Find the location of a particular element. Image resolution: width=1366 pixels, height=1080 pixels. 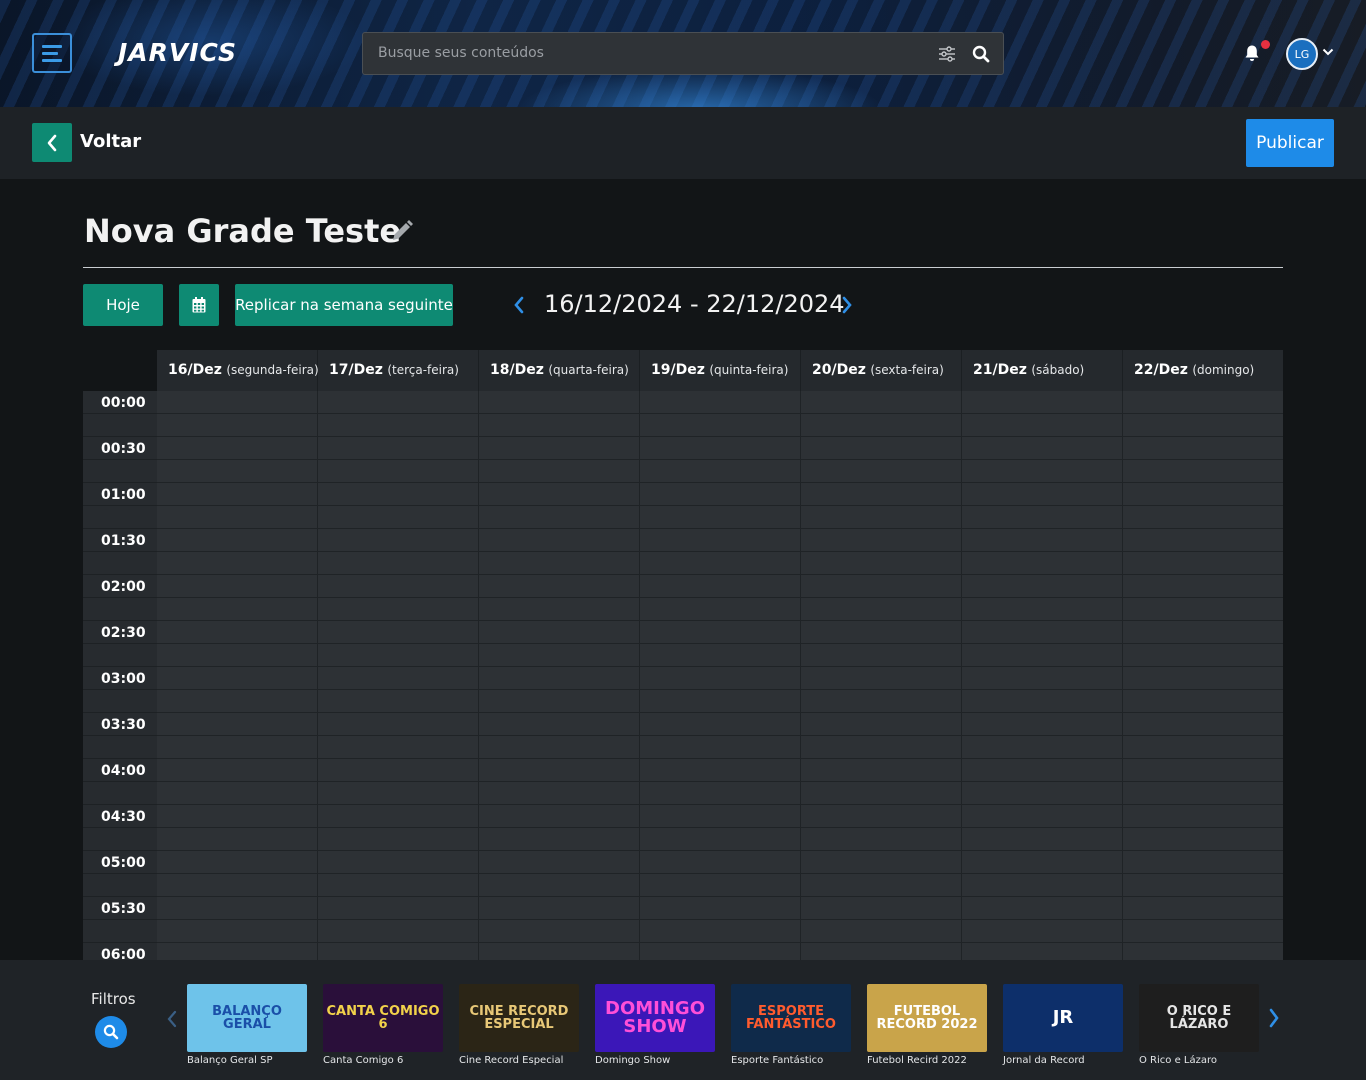

avatar: LG is located at coordinates (1302, 54).